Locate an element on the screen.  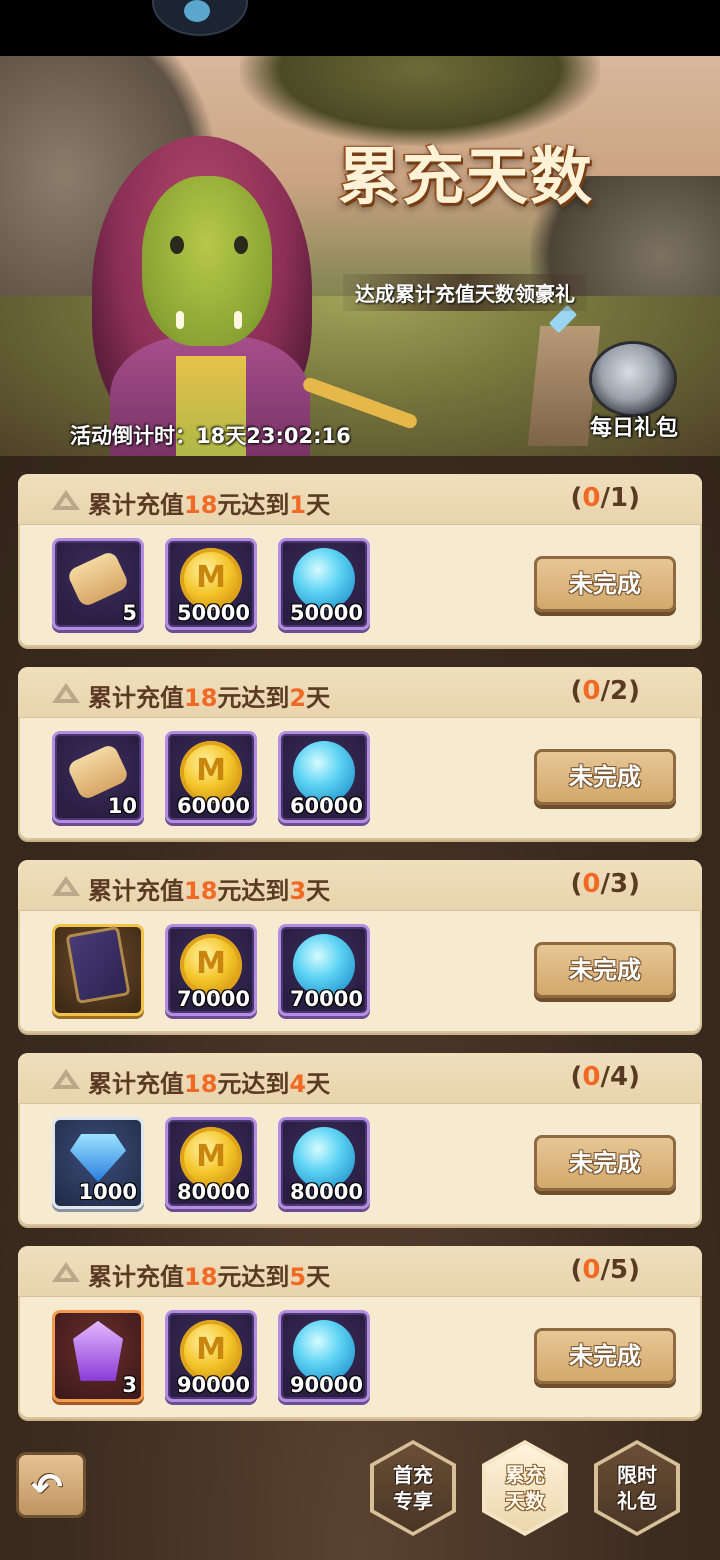
task-card: 累计充值18元达到3天 (0/3) 70000 70000 未完成 is located at coordinates (360, 946).